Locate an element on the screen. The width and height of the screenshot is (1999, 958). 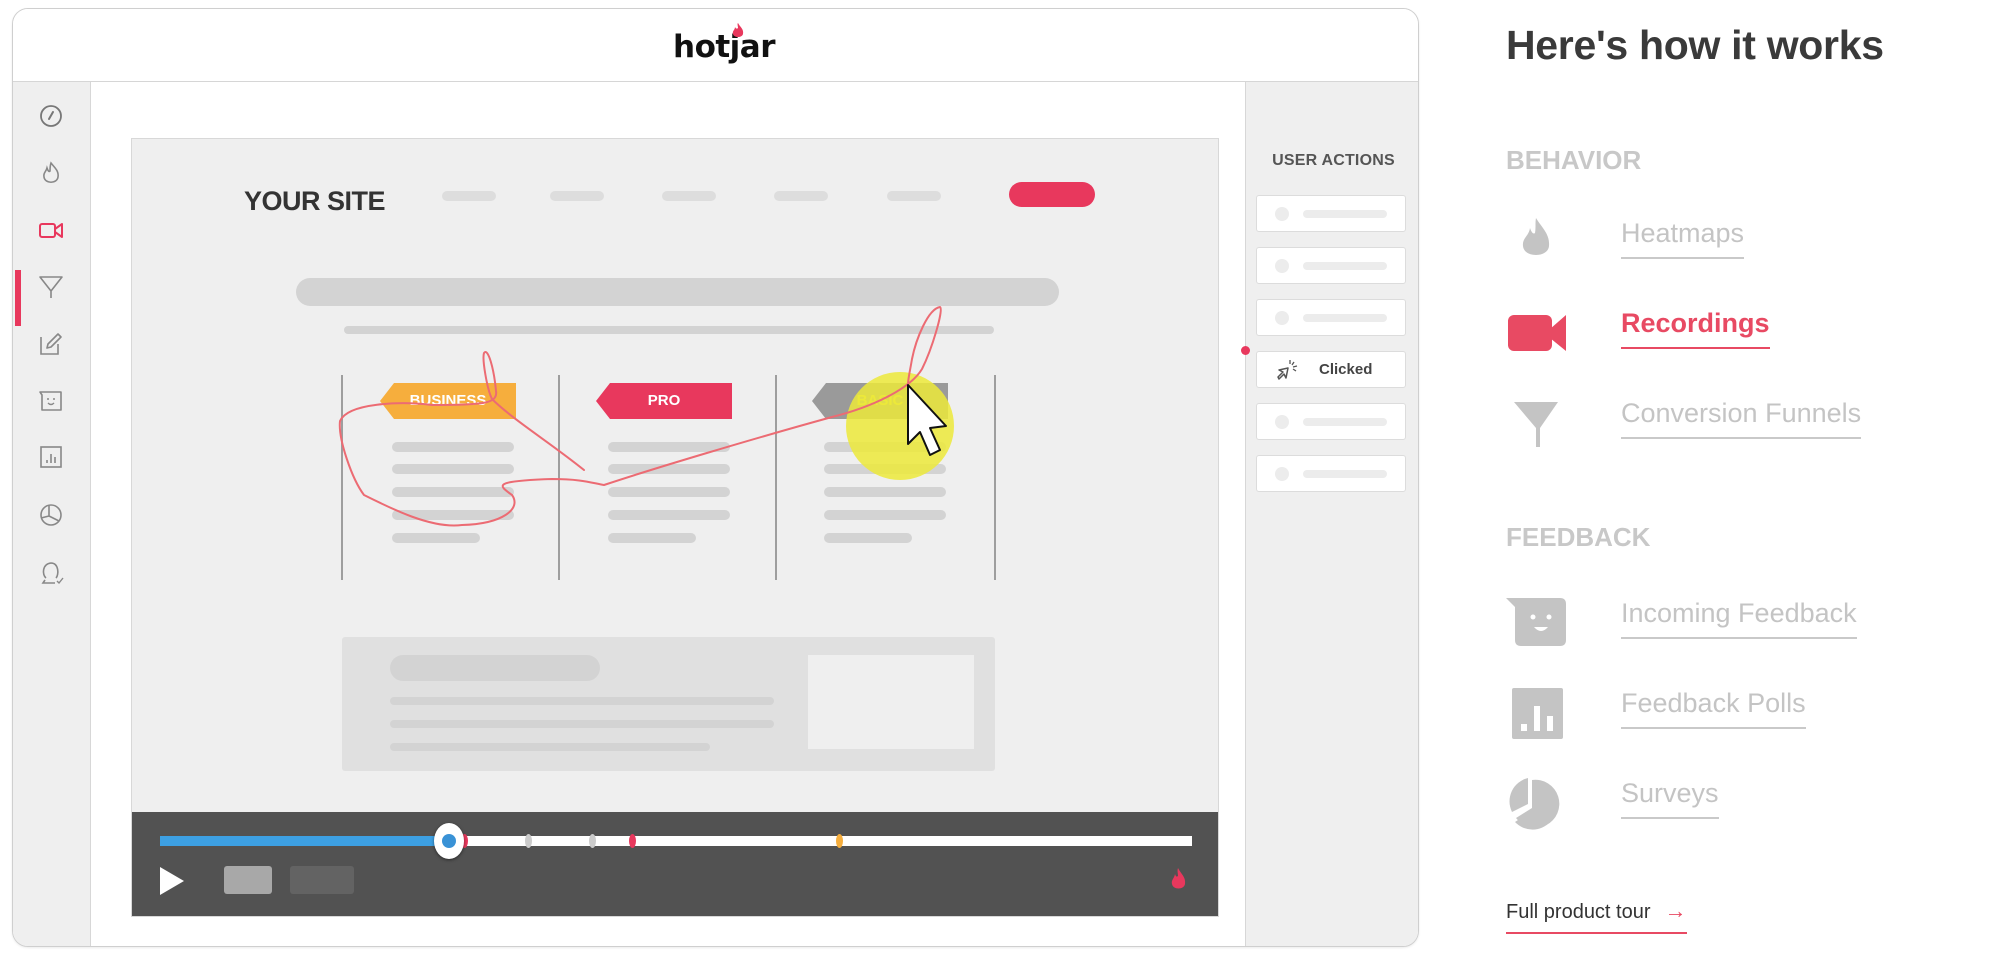
feature-label: Surveys is located at coordinates (1670, 798).